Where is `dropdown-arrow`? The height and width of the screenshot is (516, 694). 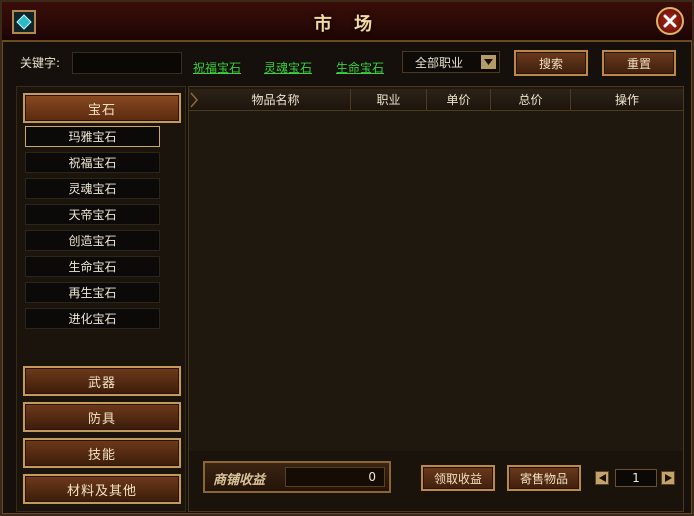
dropdown-arrow is located at coordinates (488, 62).